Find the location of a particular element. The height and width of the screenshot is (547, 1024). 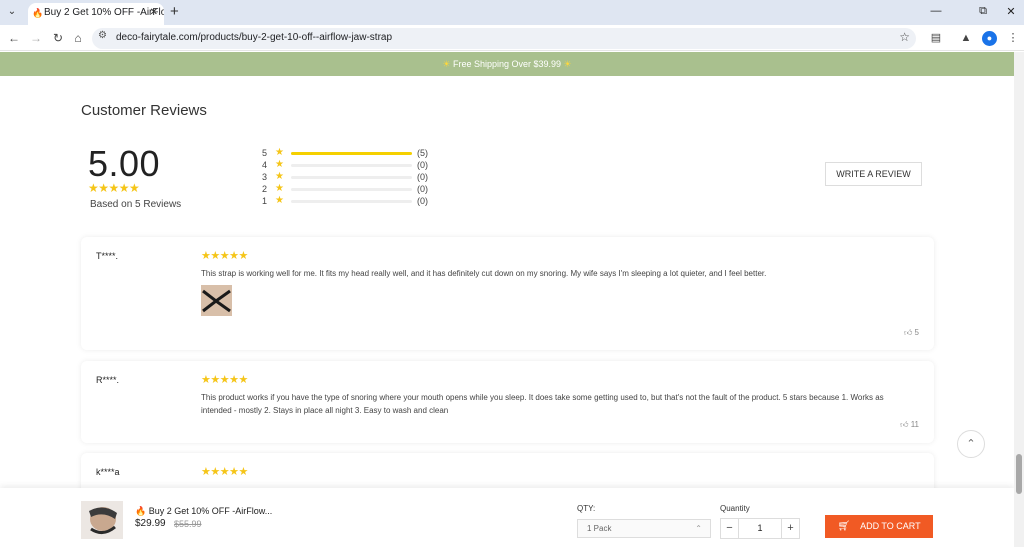

pack-select-value: 1 Pack is located at coordinates (599, 528).